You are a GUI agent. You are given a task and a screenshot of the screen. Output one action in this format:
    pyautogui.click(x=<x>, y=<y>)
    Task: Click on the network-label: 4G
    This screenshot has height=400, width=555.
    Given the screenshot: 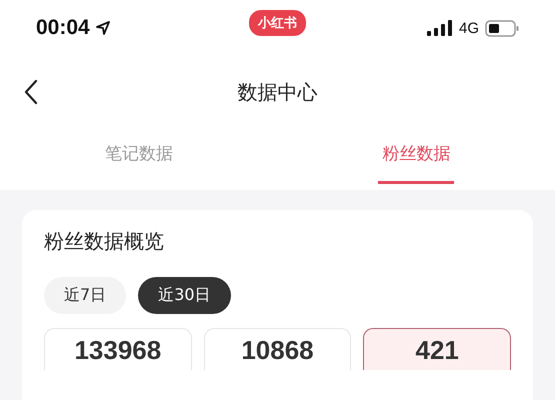 What is the action you would take?
    pyautogui.click(x=468, y=28)
    